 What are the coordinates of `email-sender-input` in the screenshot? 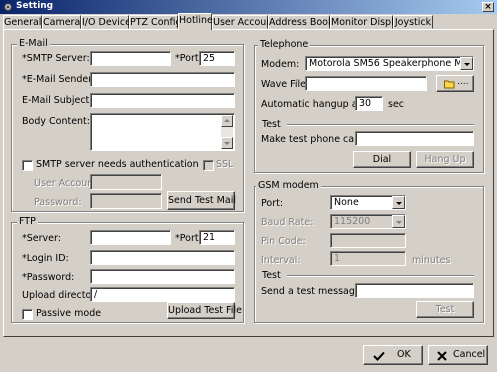 It's located at (162, 79).